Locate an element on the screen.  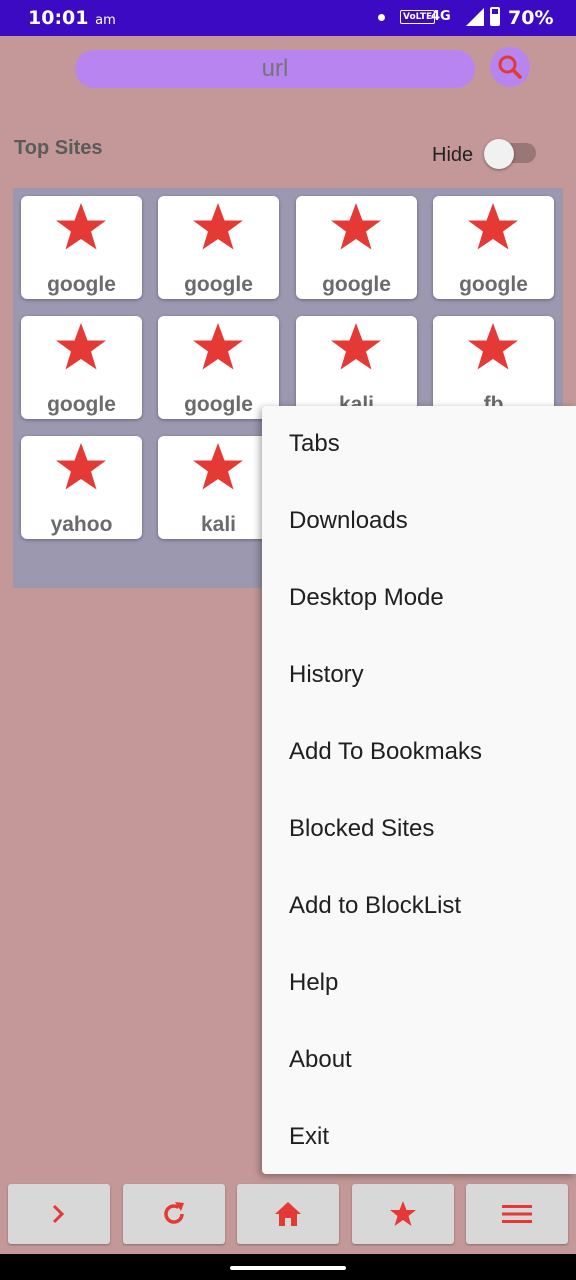
menu-icon is located at coordinates (517, 1214).